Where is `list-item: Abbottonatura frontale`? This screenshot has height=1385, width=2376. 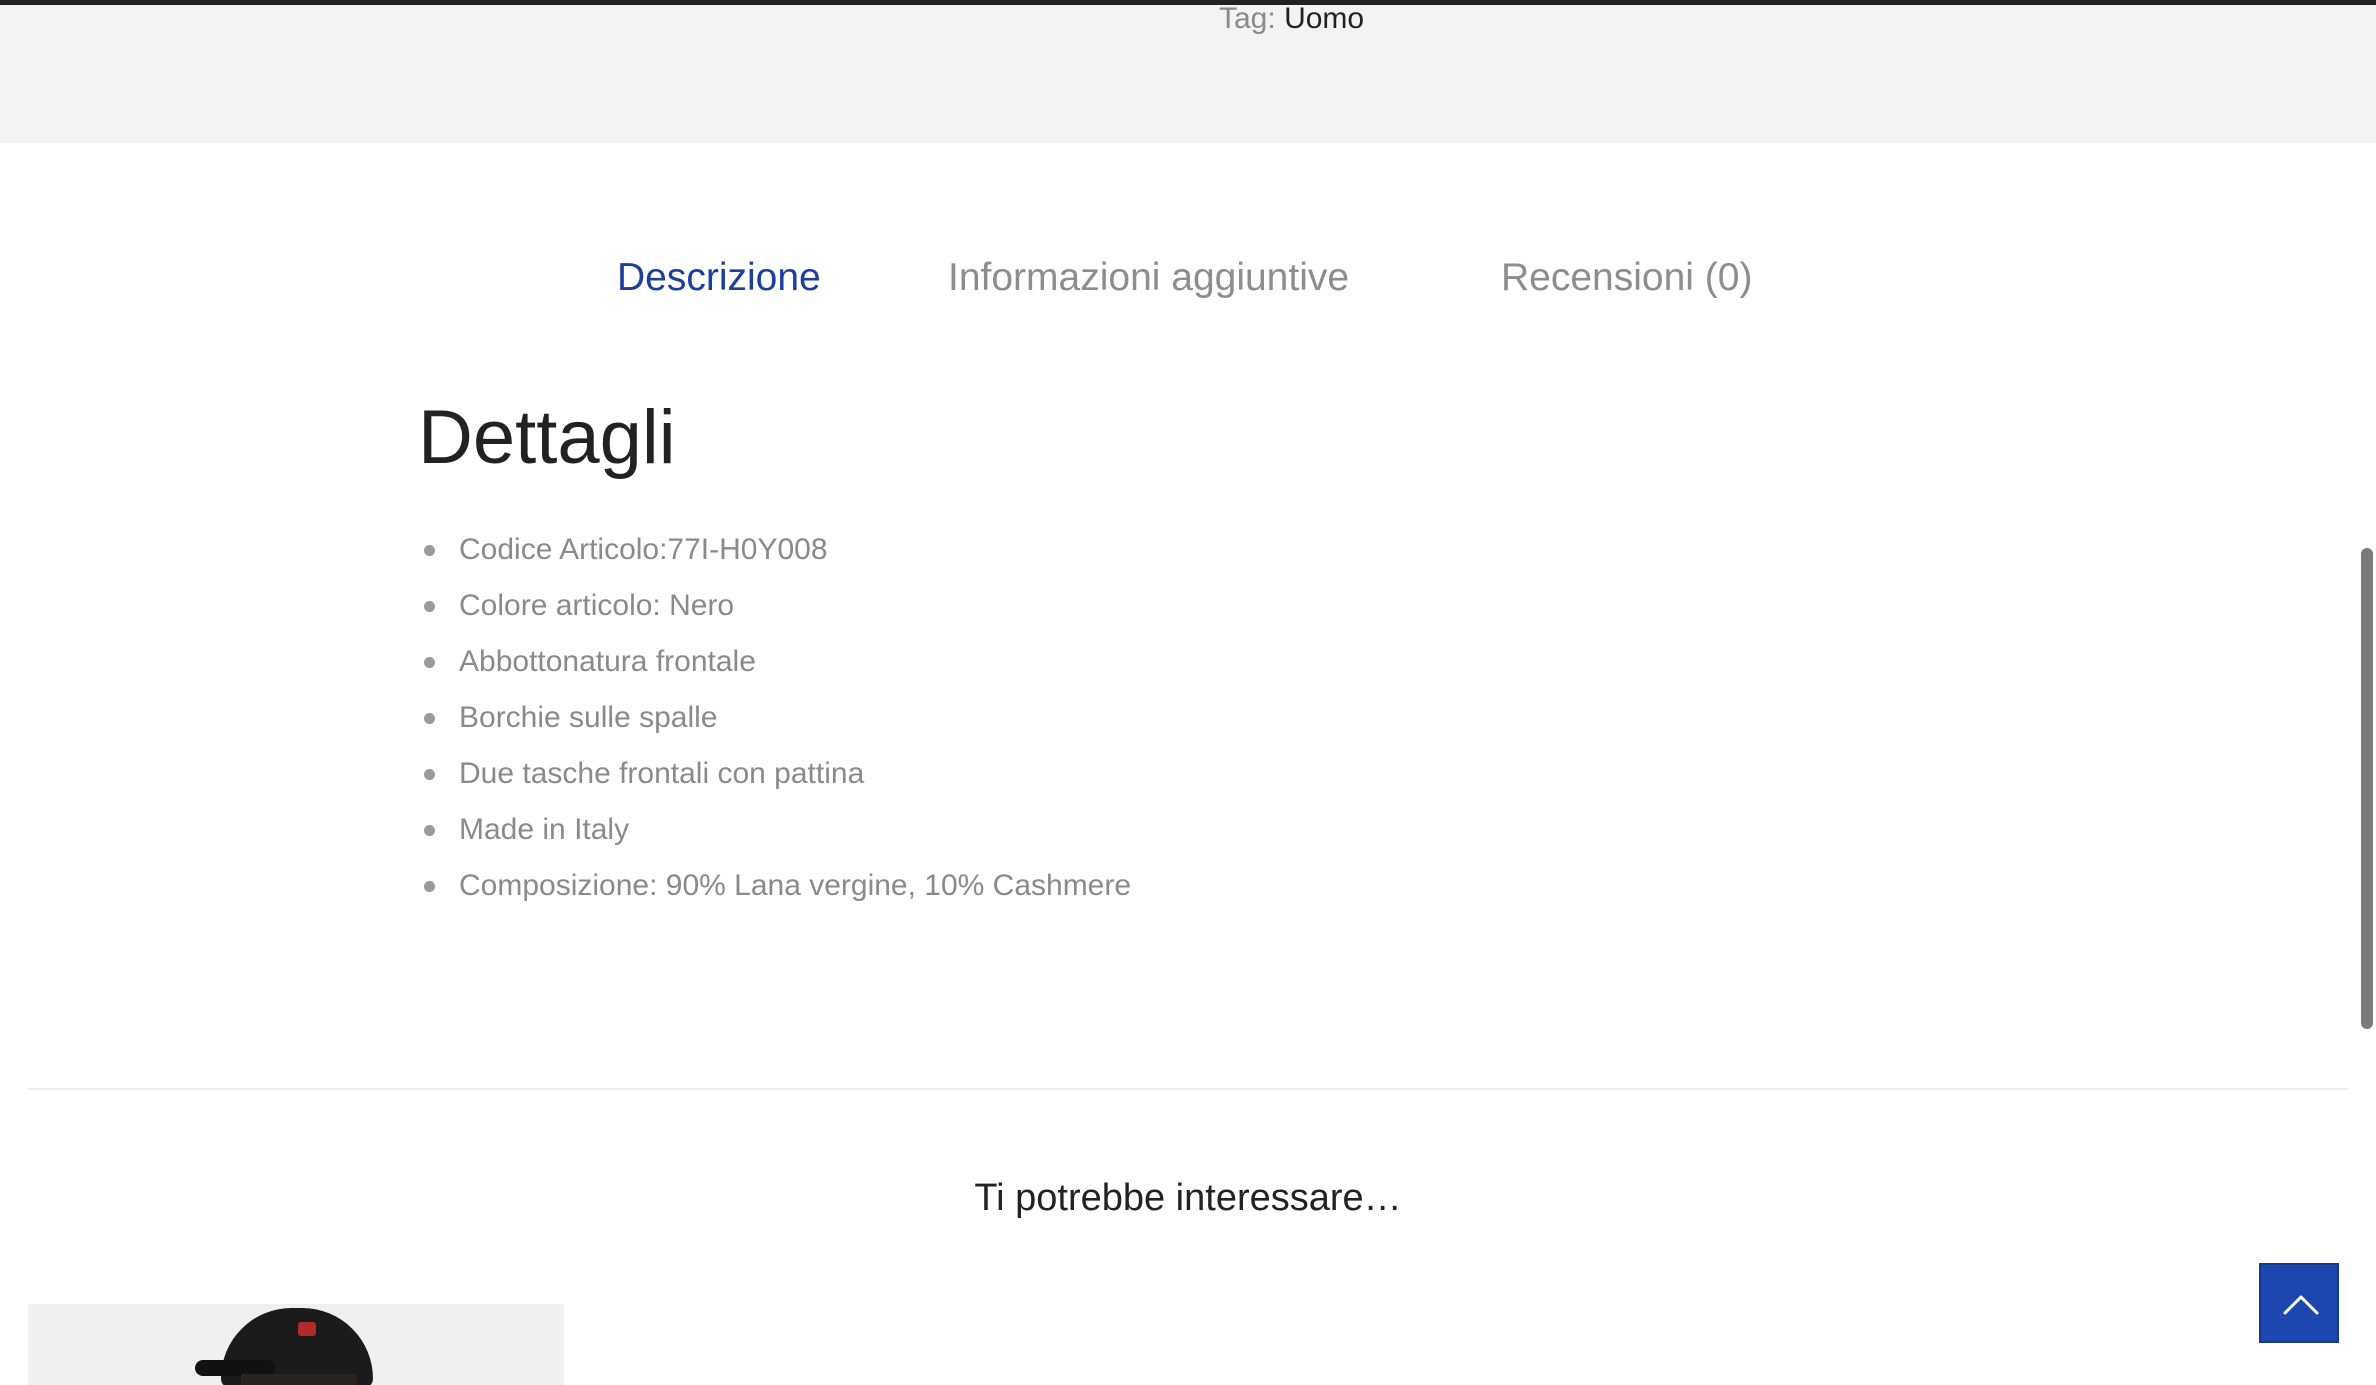 list-item: Abbottonatura frontale is located at coordinates (775, 662).